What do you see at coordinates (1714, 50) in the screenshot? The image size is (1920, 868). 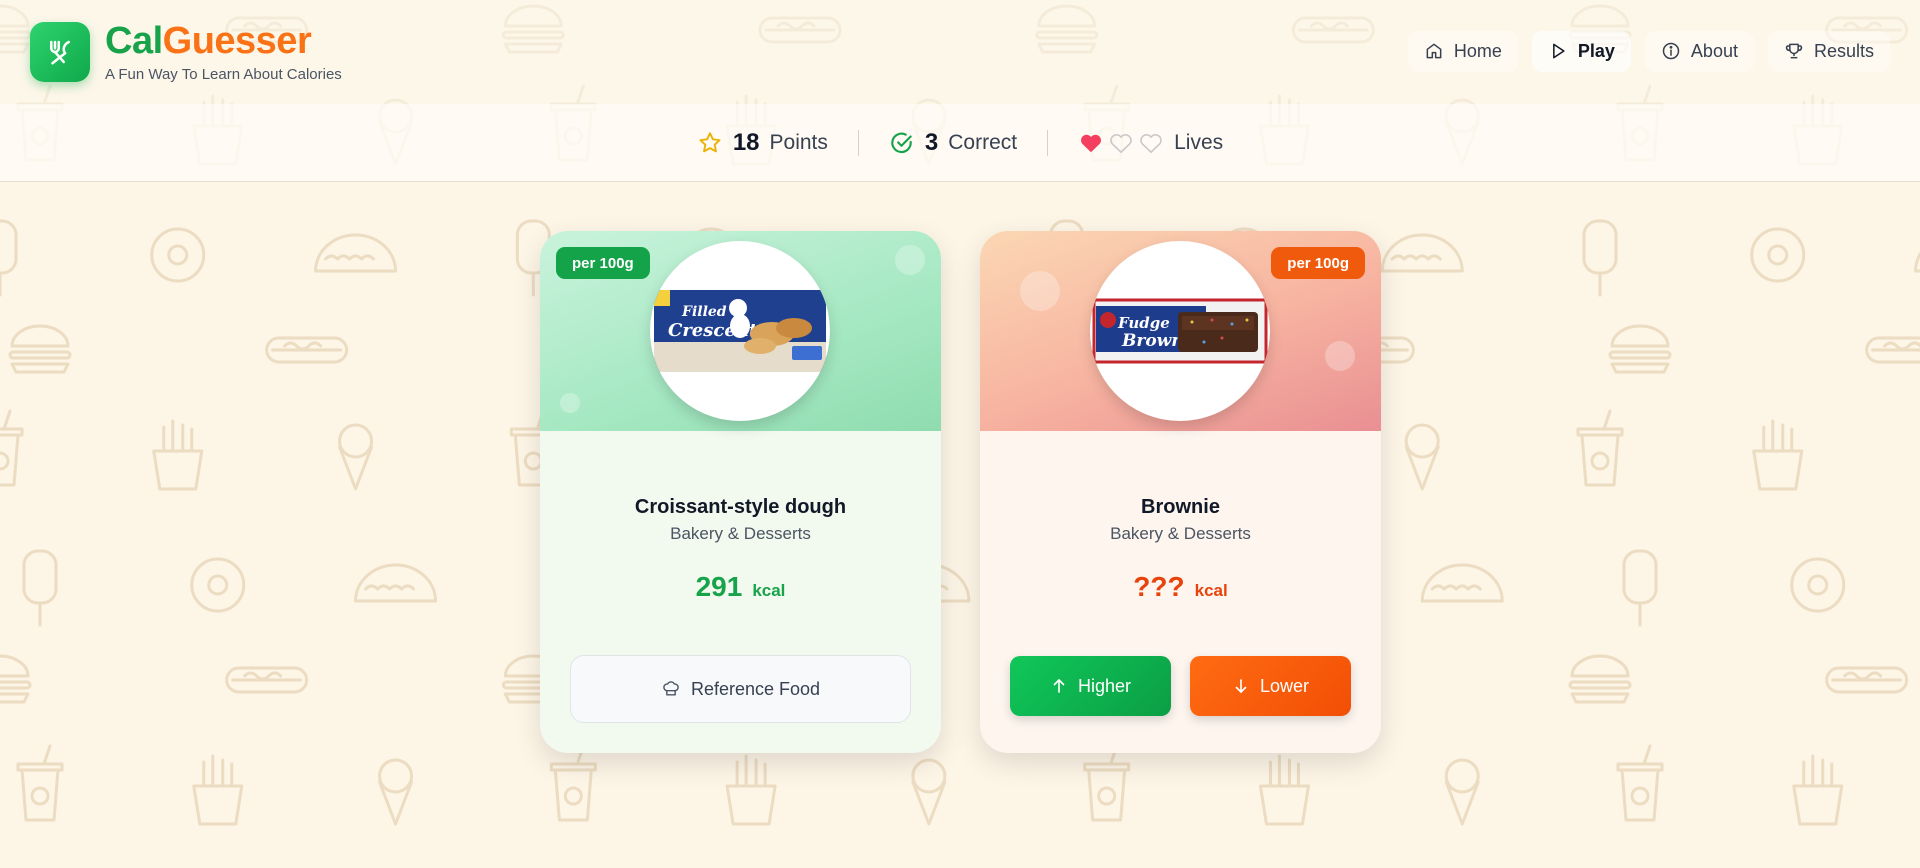 I see `nav-about-label: About` at bounding box center [1714, 50].